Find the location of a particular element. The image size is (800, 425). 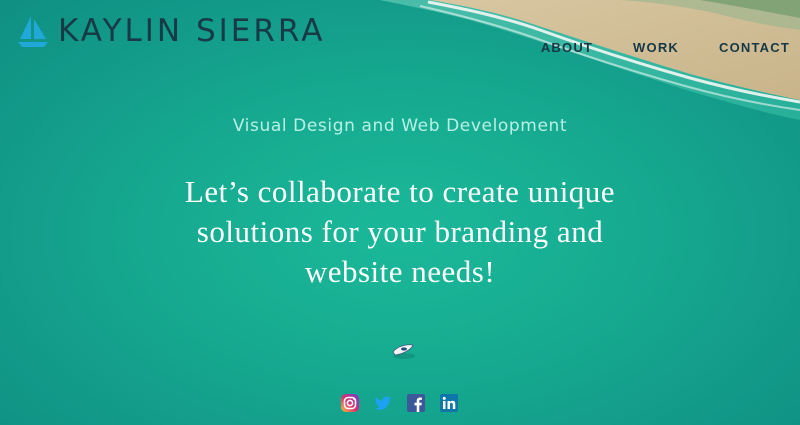

boat-image is located at coordinates (403, 351).